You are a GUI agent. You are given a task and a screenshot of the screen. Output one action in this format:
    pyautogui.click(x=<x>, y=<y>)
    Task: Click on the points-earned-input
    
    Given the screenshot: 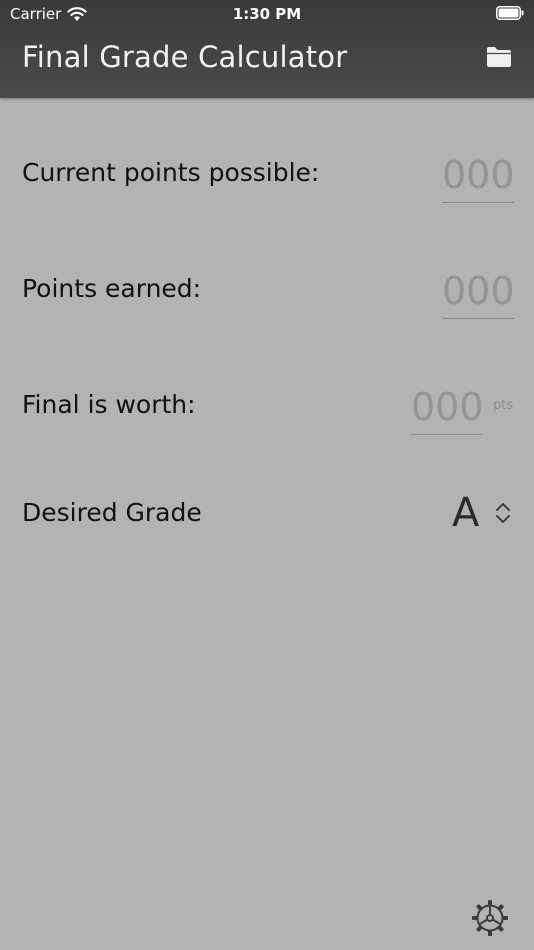 What is the action you would take?
    pyautogui.click(x=478, y=291)
    